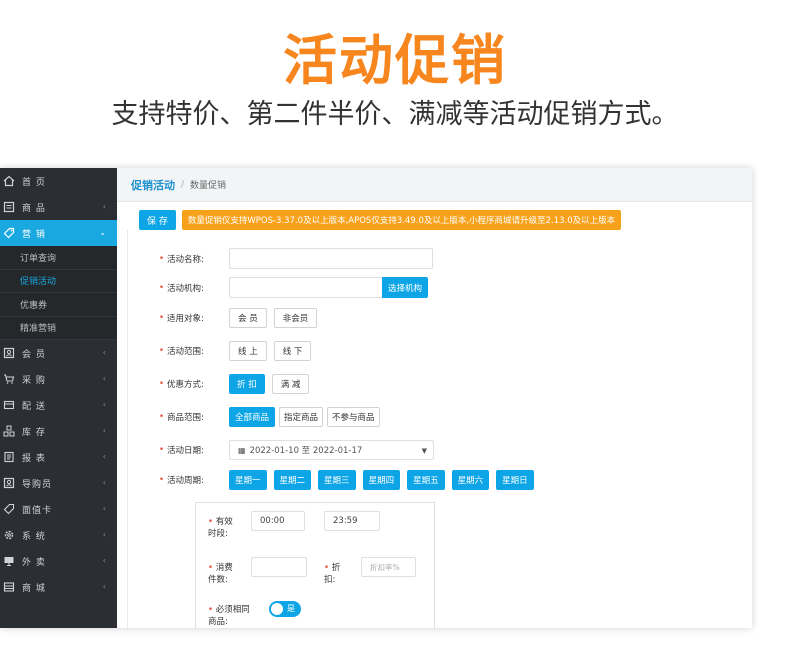 The width and height of the screenshot is (790, 647). I want to click on card-icon, so click(9, 509).